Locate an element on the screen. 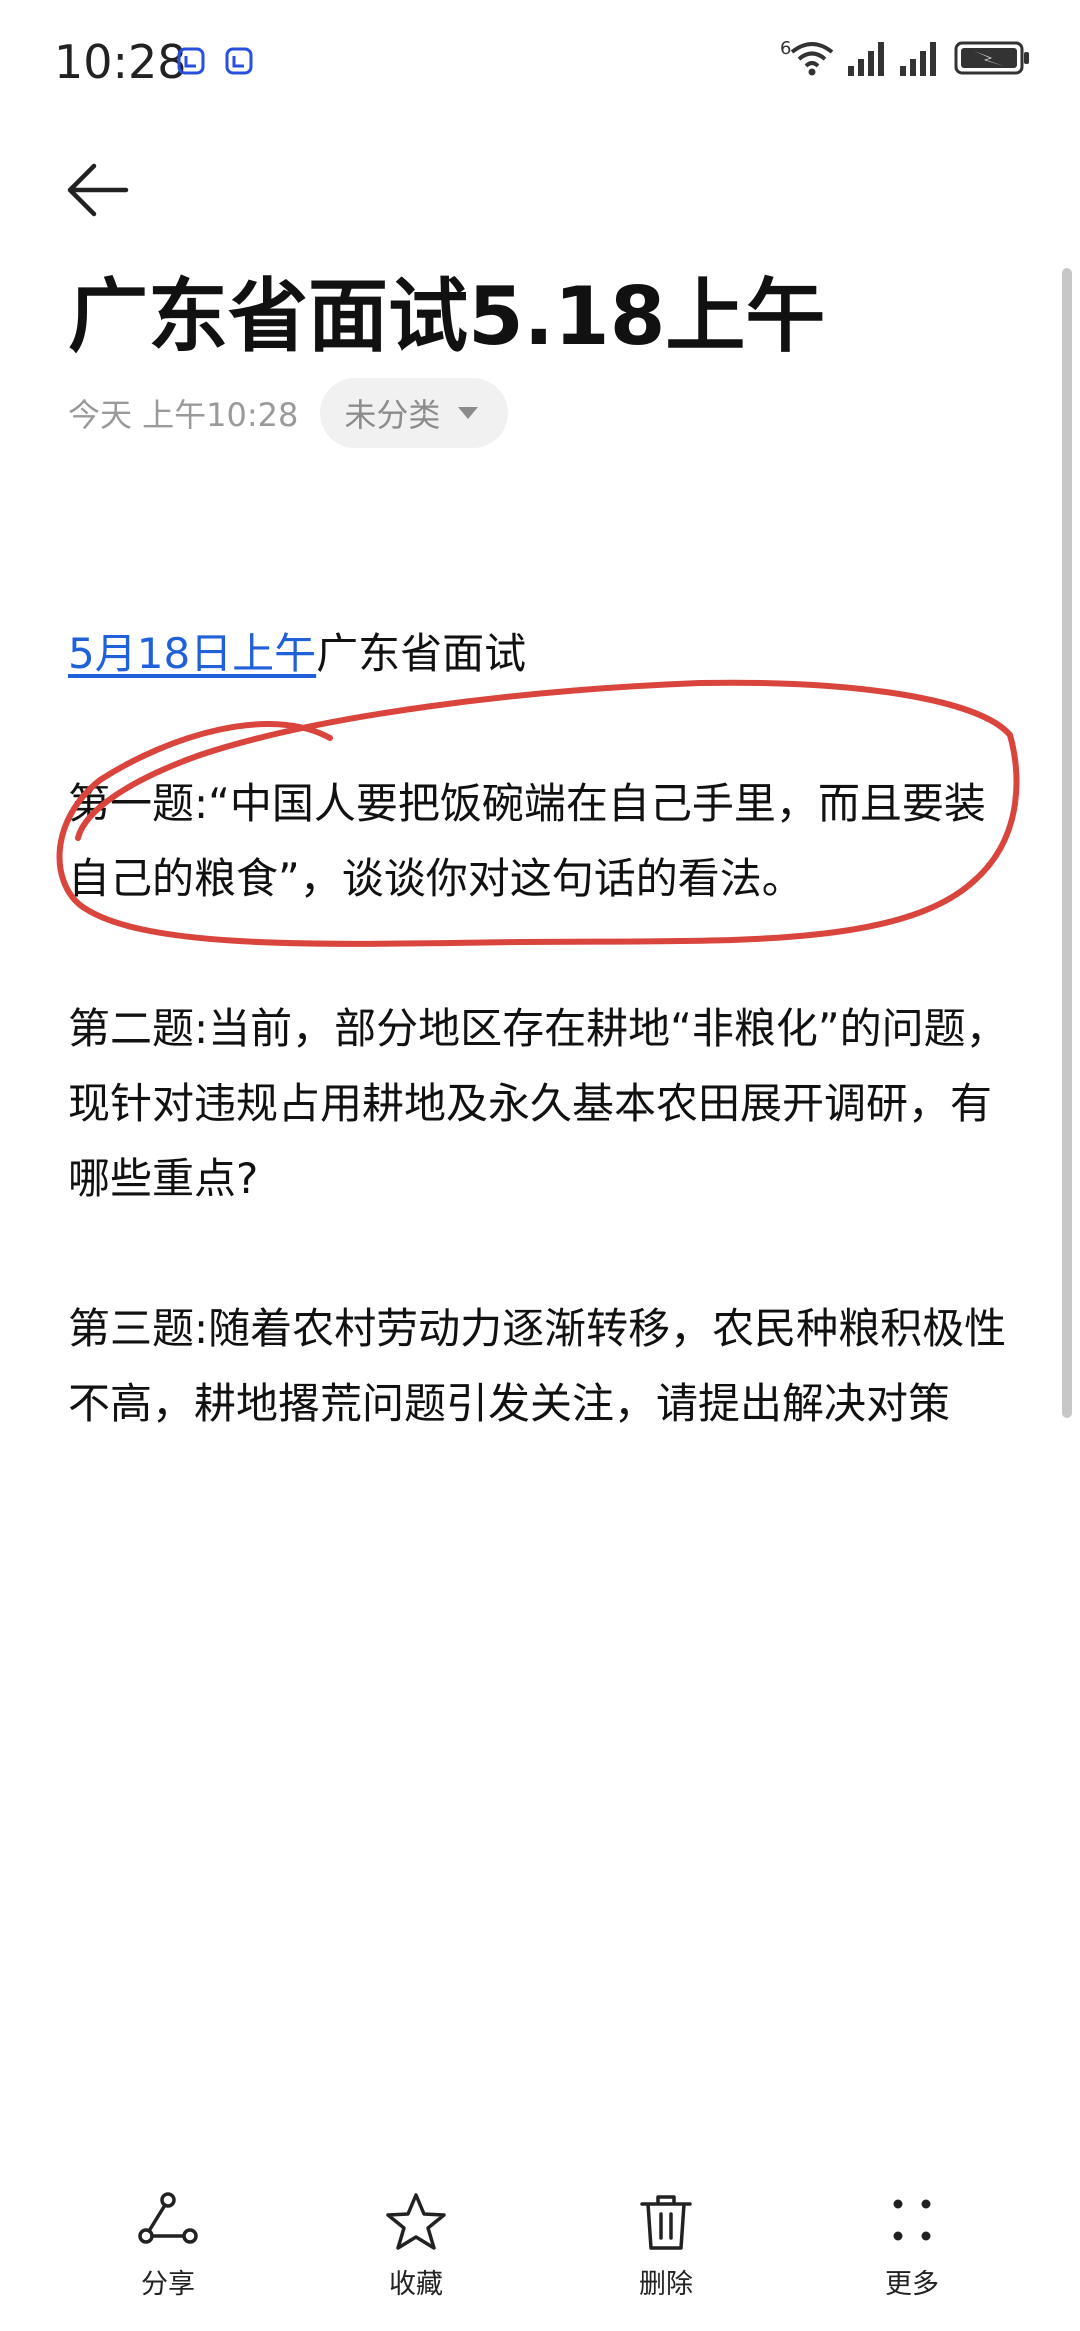 This screenshot has width=1080, height=2331. star-icon is located at coordinates (416, 2221).